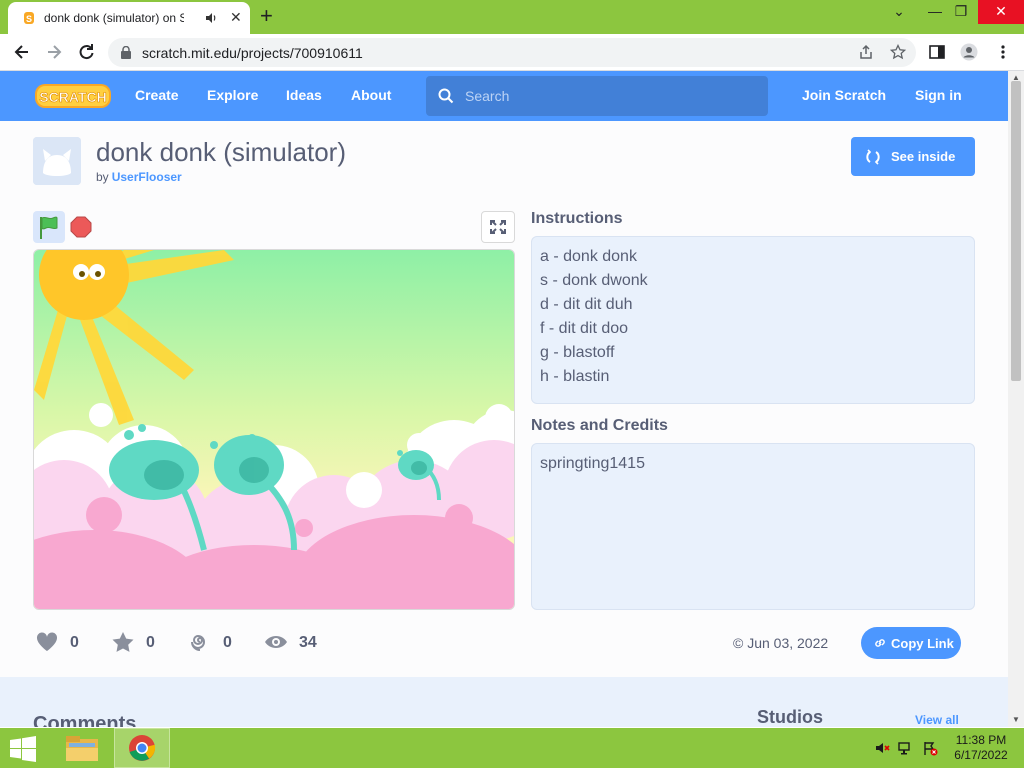 The image size is (1024, 773). Describe the element at coordinates (882, 748) in the screenshot. I see `volume-muted-icon` at that location.